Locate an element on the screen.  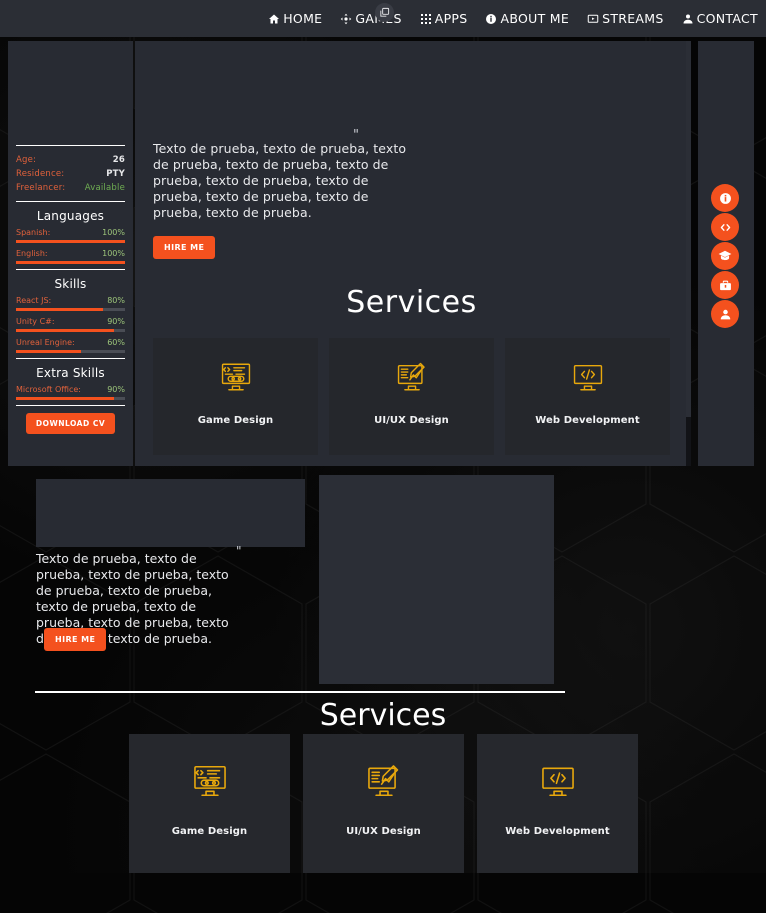
lower-service-card-game-design: Game Design is located at coordinates (209, 803).